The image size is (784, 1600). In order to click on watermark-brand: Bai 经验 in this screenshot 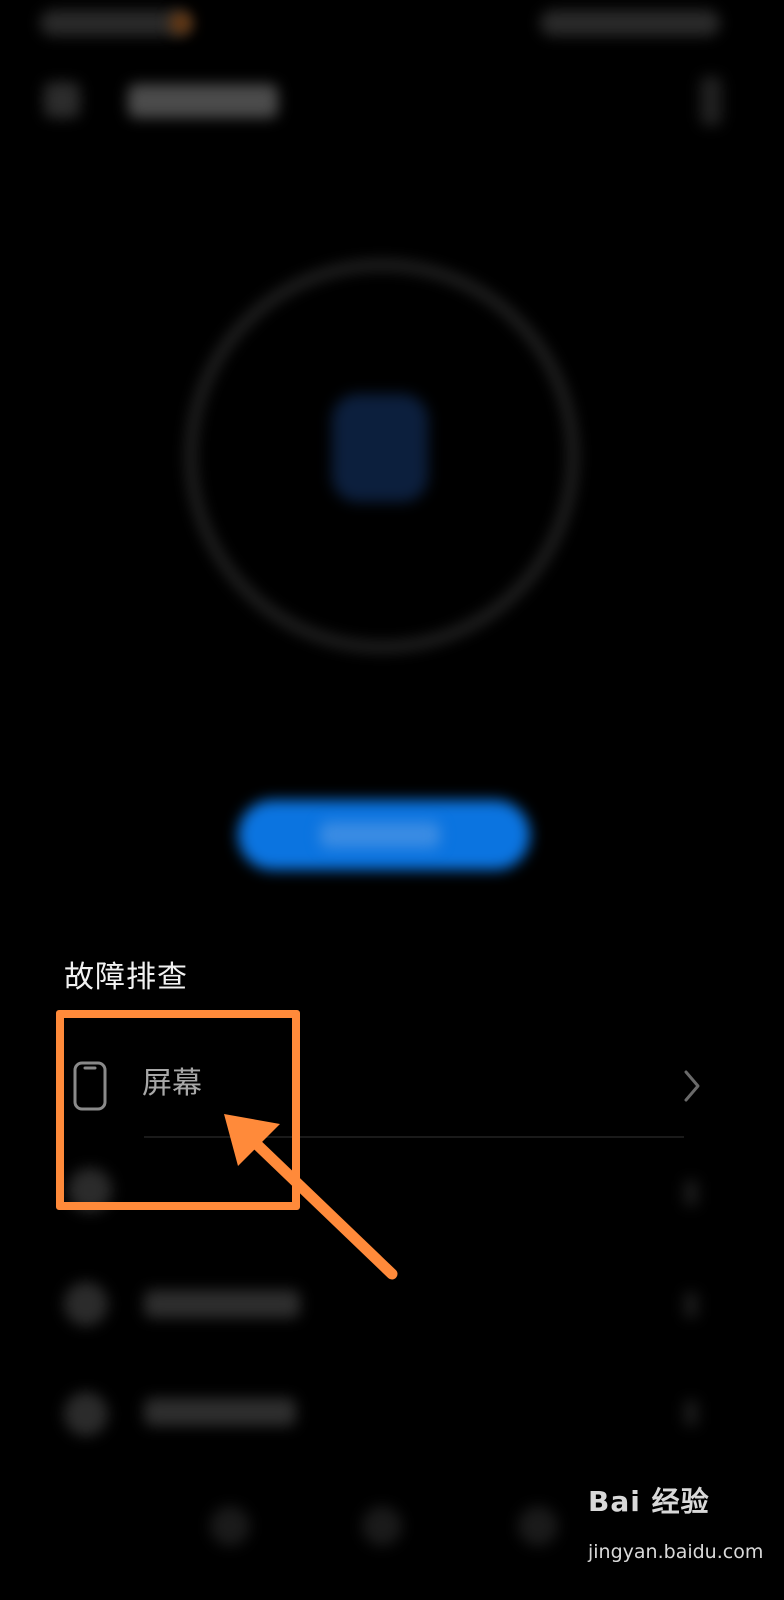, I will do `click(649, 1501)`.